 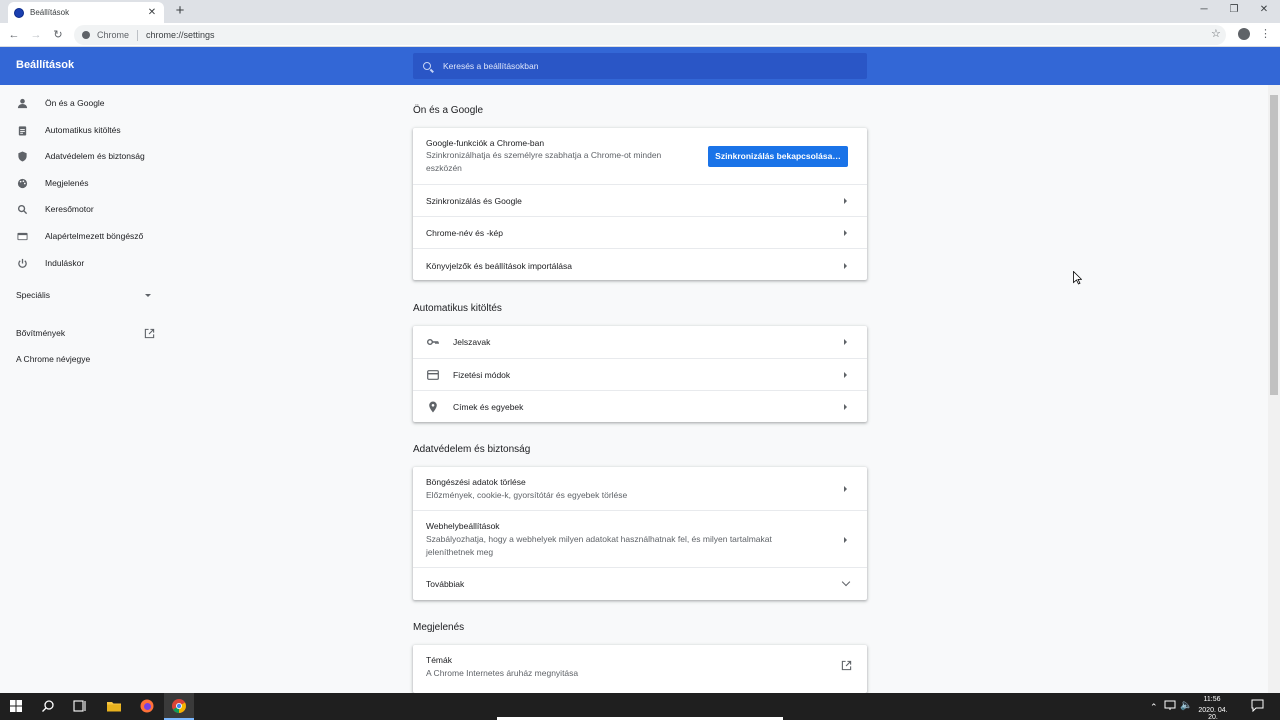 What do you see at coordinates (138, 35) in the screenshot?
I see `omnibox-divider` at bounding box center [138, 35].